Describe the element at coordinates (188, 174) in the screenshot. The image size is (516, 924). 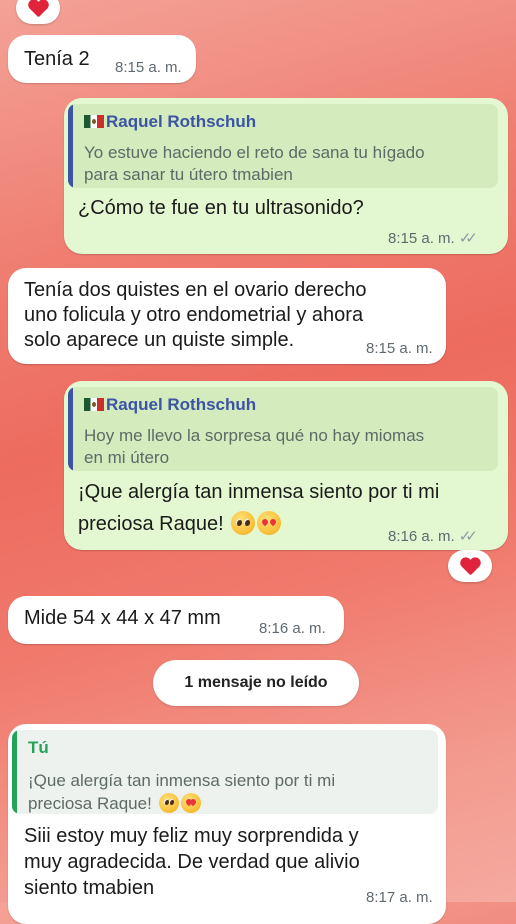
I see `quote-text: para sanar tu útero tmabien` at that location.